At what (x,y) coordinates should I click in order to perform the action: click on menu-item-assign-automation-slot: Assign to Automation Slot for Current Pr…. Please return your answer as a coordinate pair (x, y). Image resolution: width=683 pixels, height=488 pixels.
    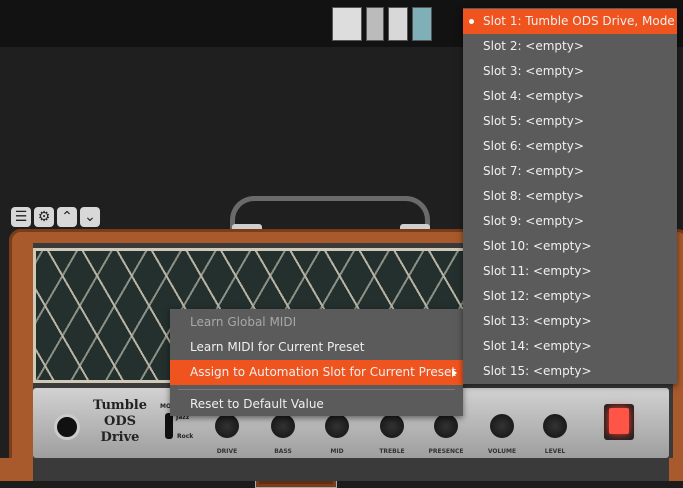
    Looking at the image, I should click on (316, 372).